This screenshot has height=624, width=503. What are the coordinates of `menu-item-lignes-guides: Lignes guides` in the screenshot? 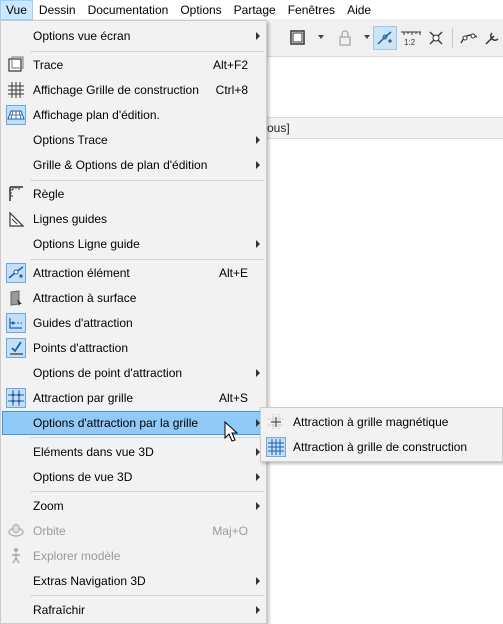 It's located at (134, 219).